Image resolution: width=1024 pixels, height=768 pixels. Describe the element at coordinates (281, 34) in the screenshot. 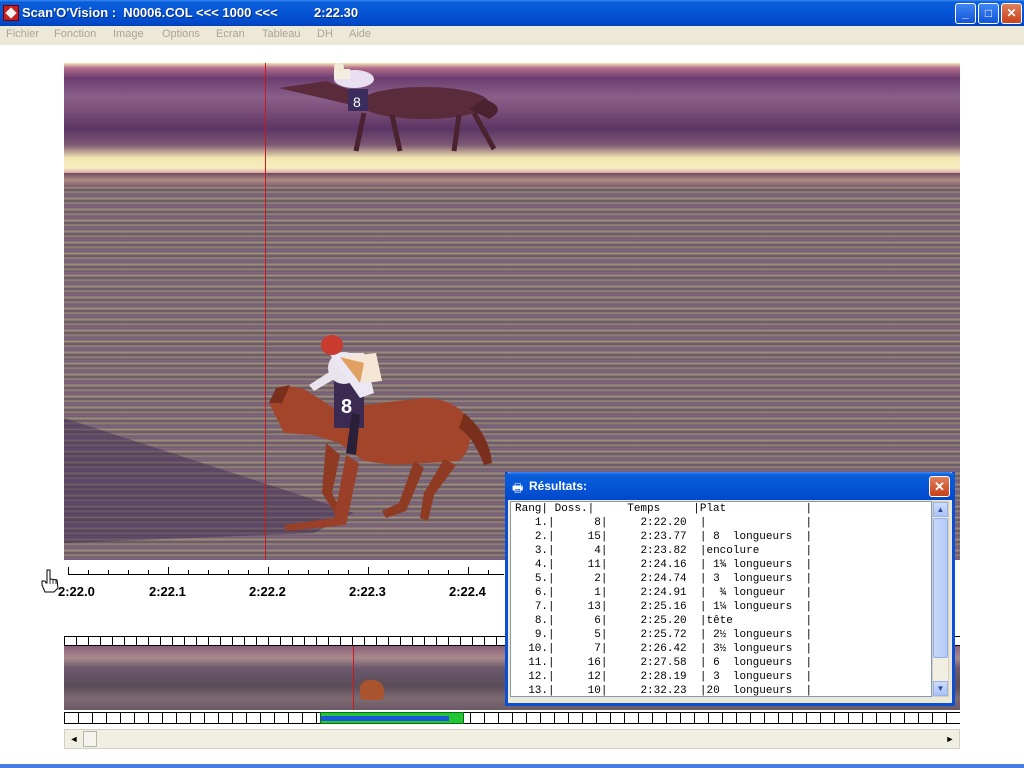

I see `menu-tableau: Tableau` at that location.